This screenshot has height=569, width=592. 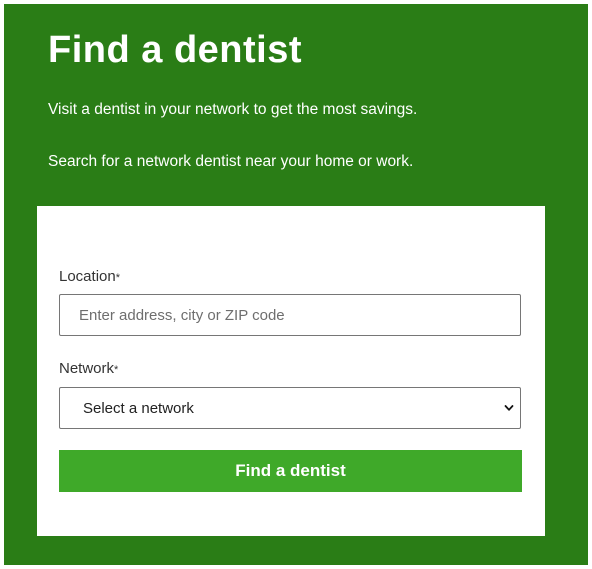 I want to click on page-title: Find a dentist, so click(x=175, y=50).